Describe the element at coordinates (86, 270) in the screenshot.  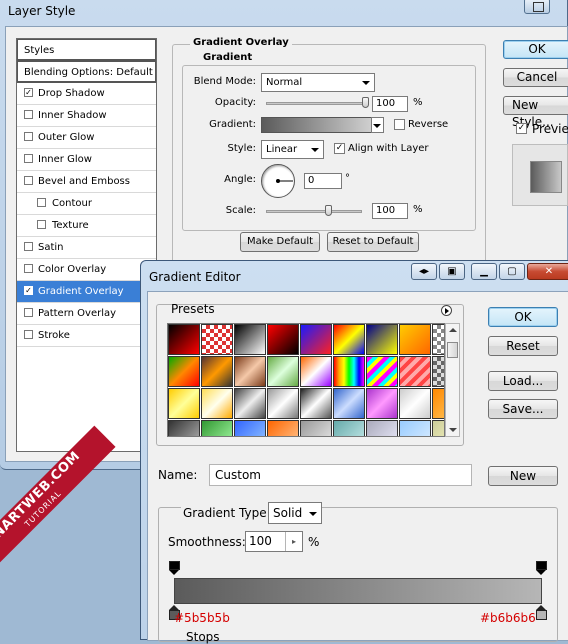
I see `style-item-color-overlay: Color Overlay` at that location.